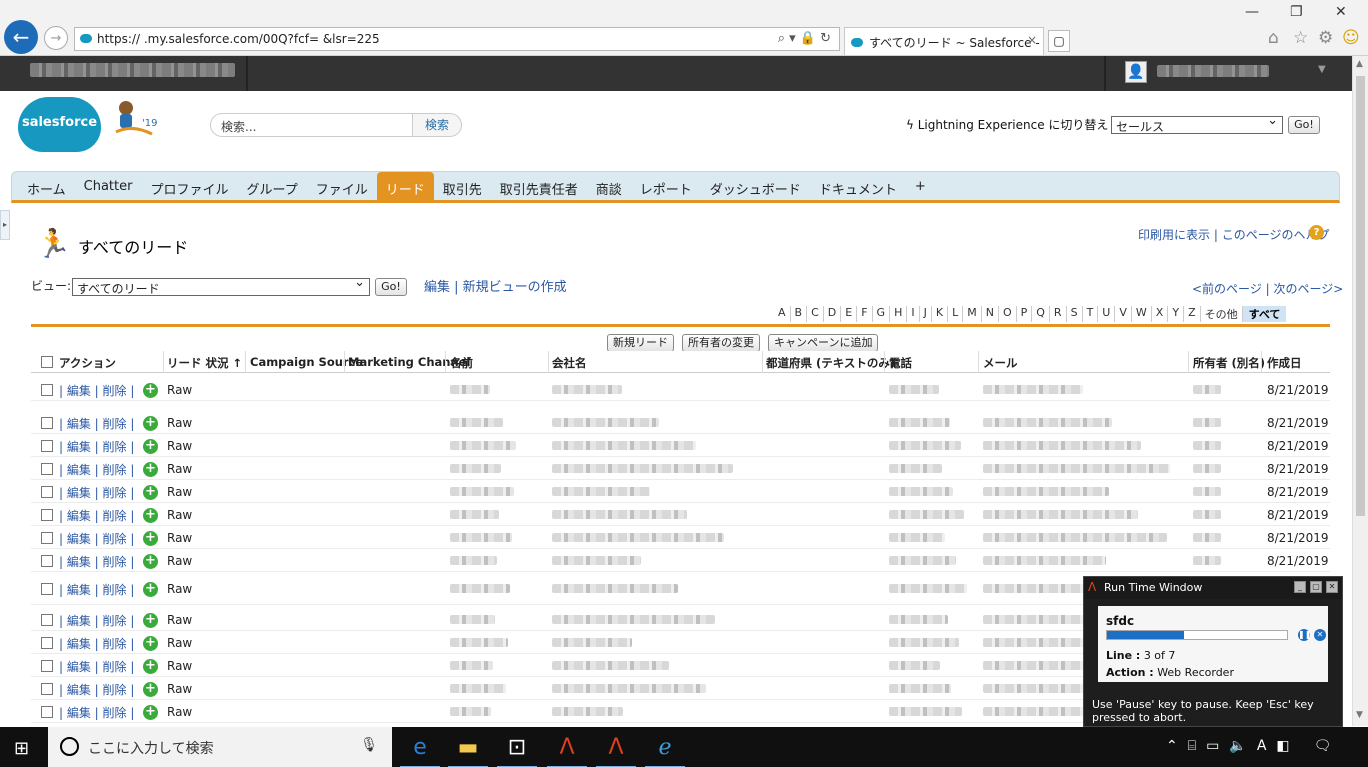  I want to click on alpha-filter-s: S, so click(1075, 314).